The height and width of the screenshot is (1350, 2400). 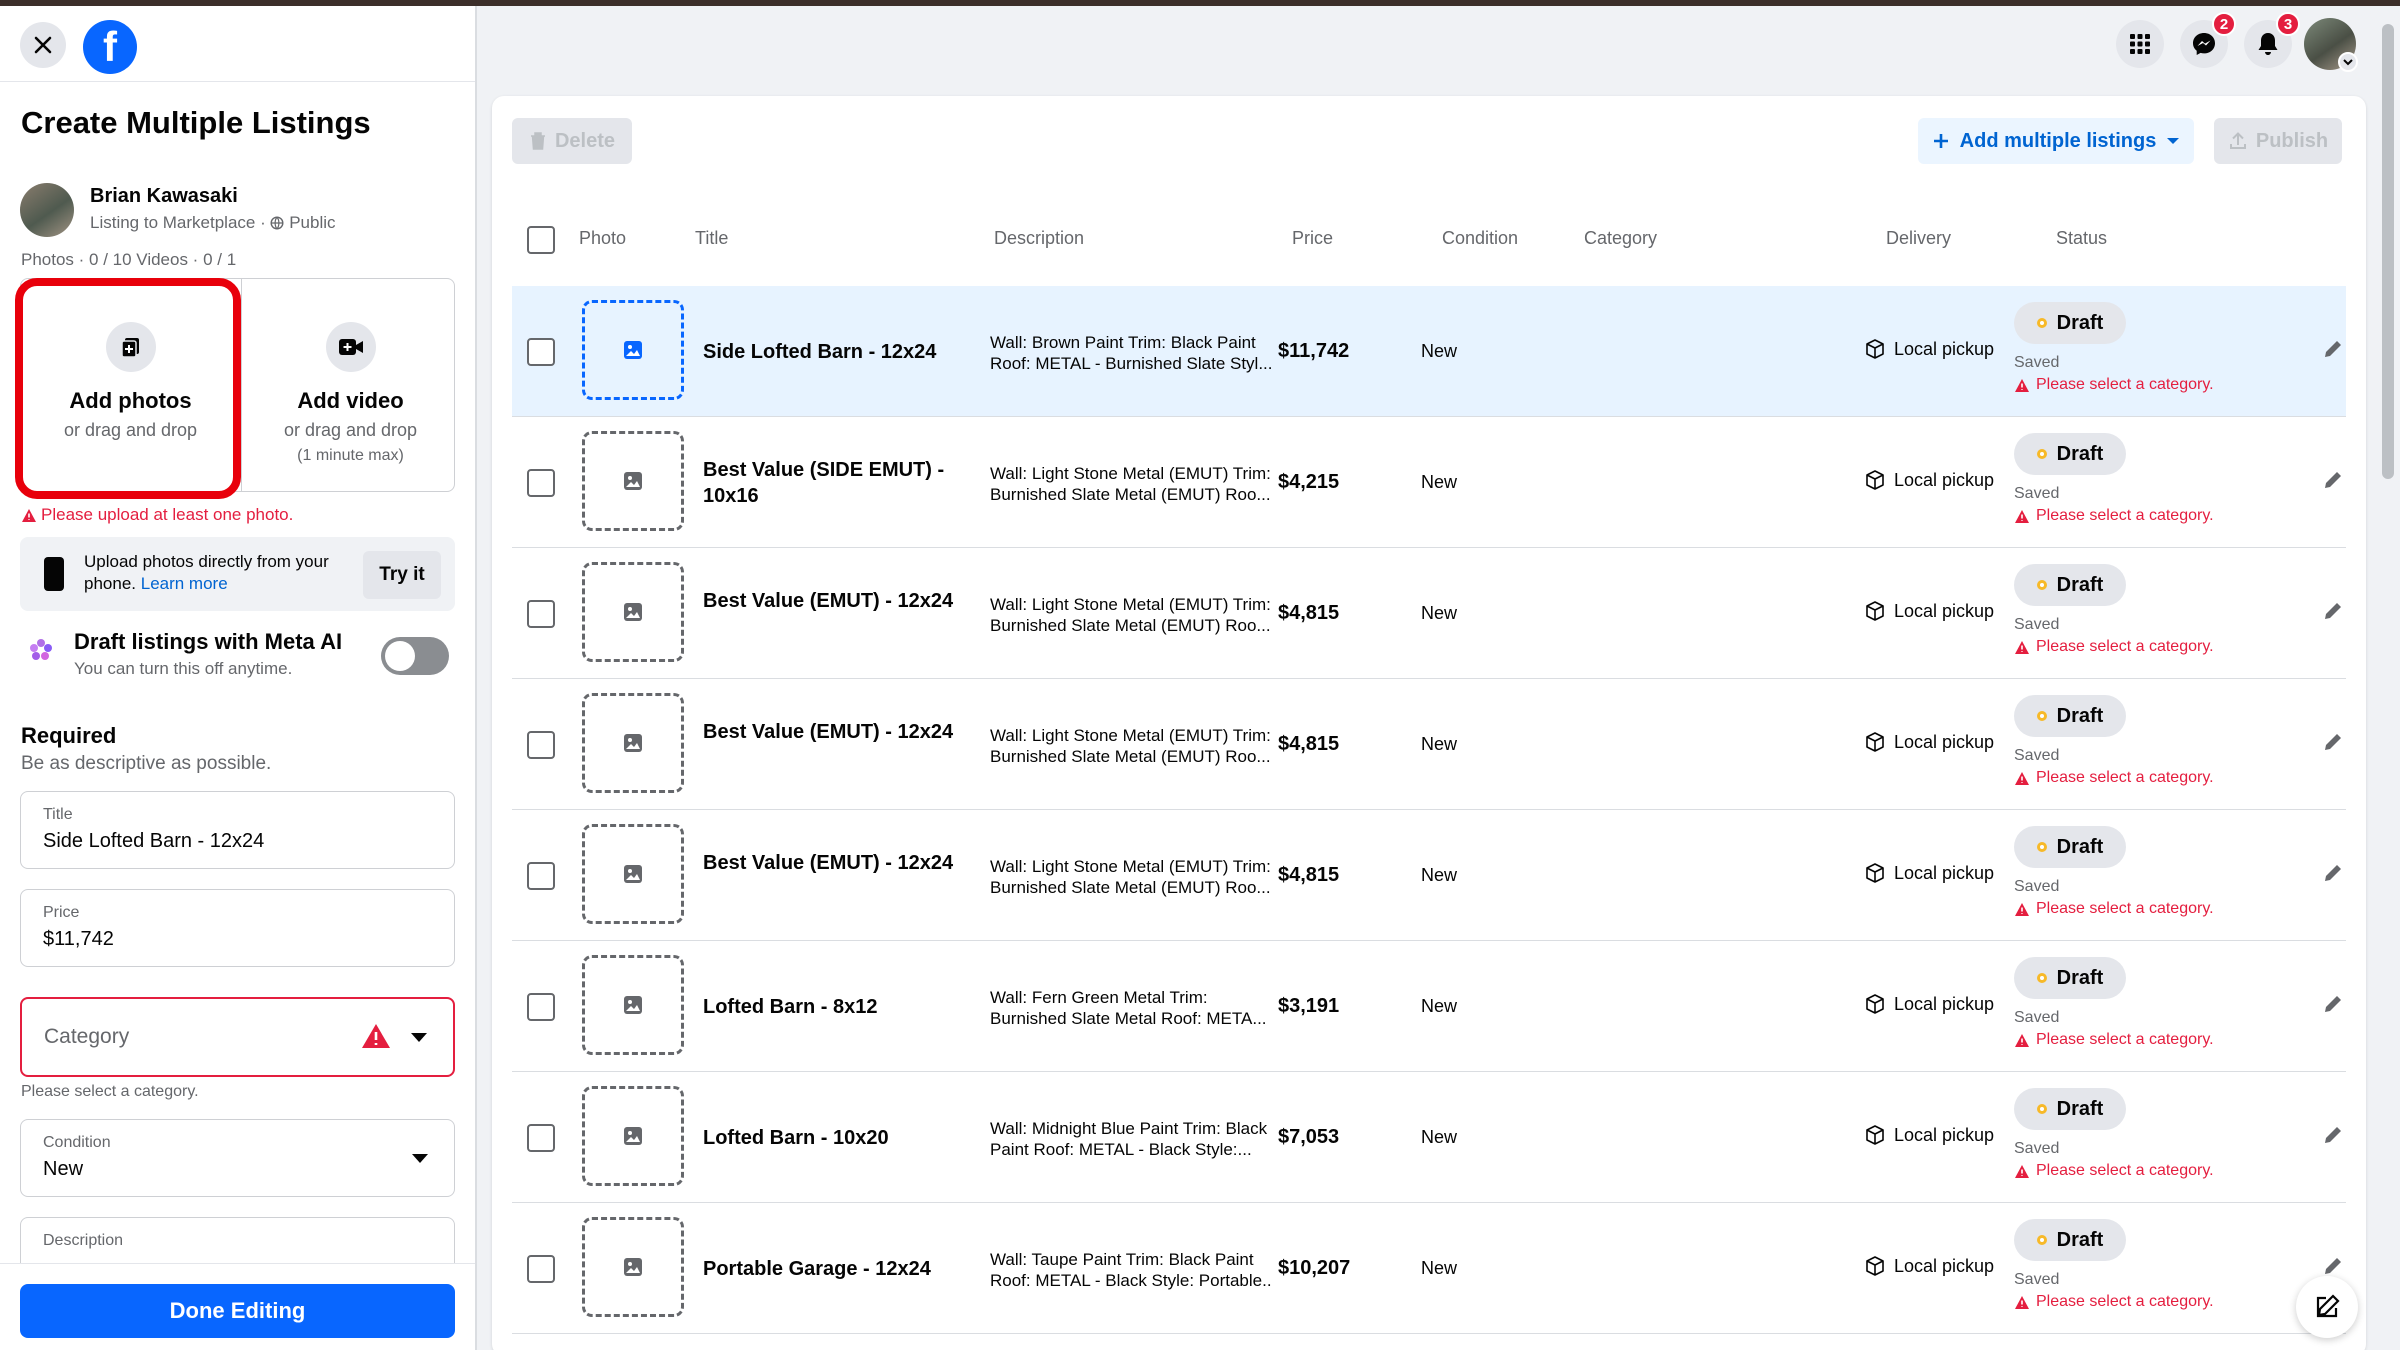 I want to click on row-condition: New, so click(x=1439, y=1137).